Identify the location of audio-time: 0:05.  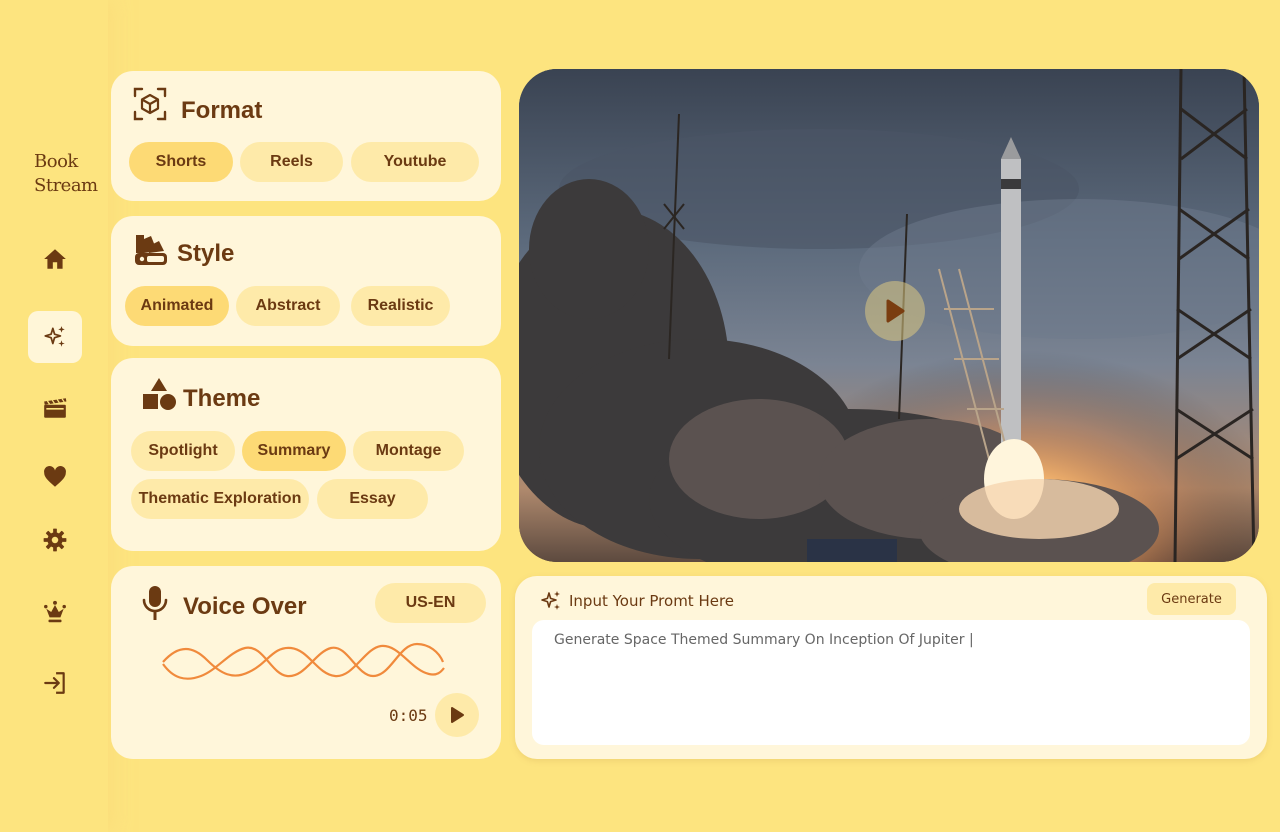
(408, 715).